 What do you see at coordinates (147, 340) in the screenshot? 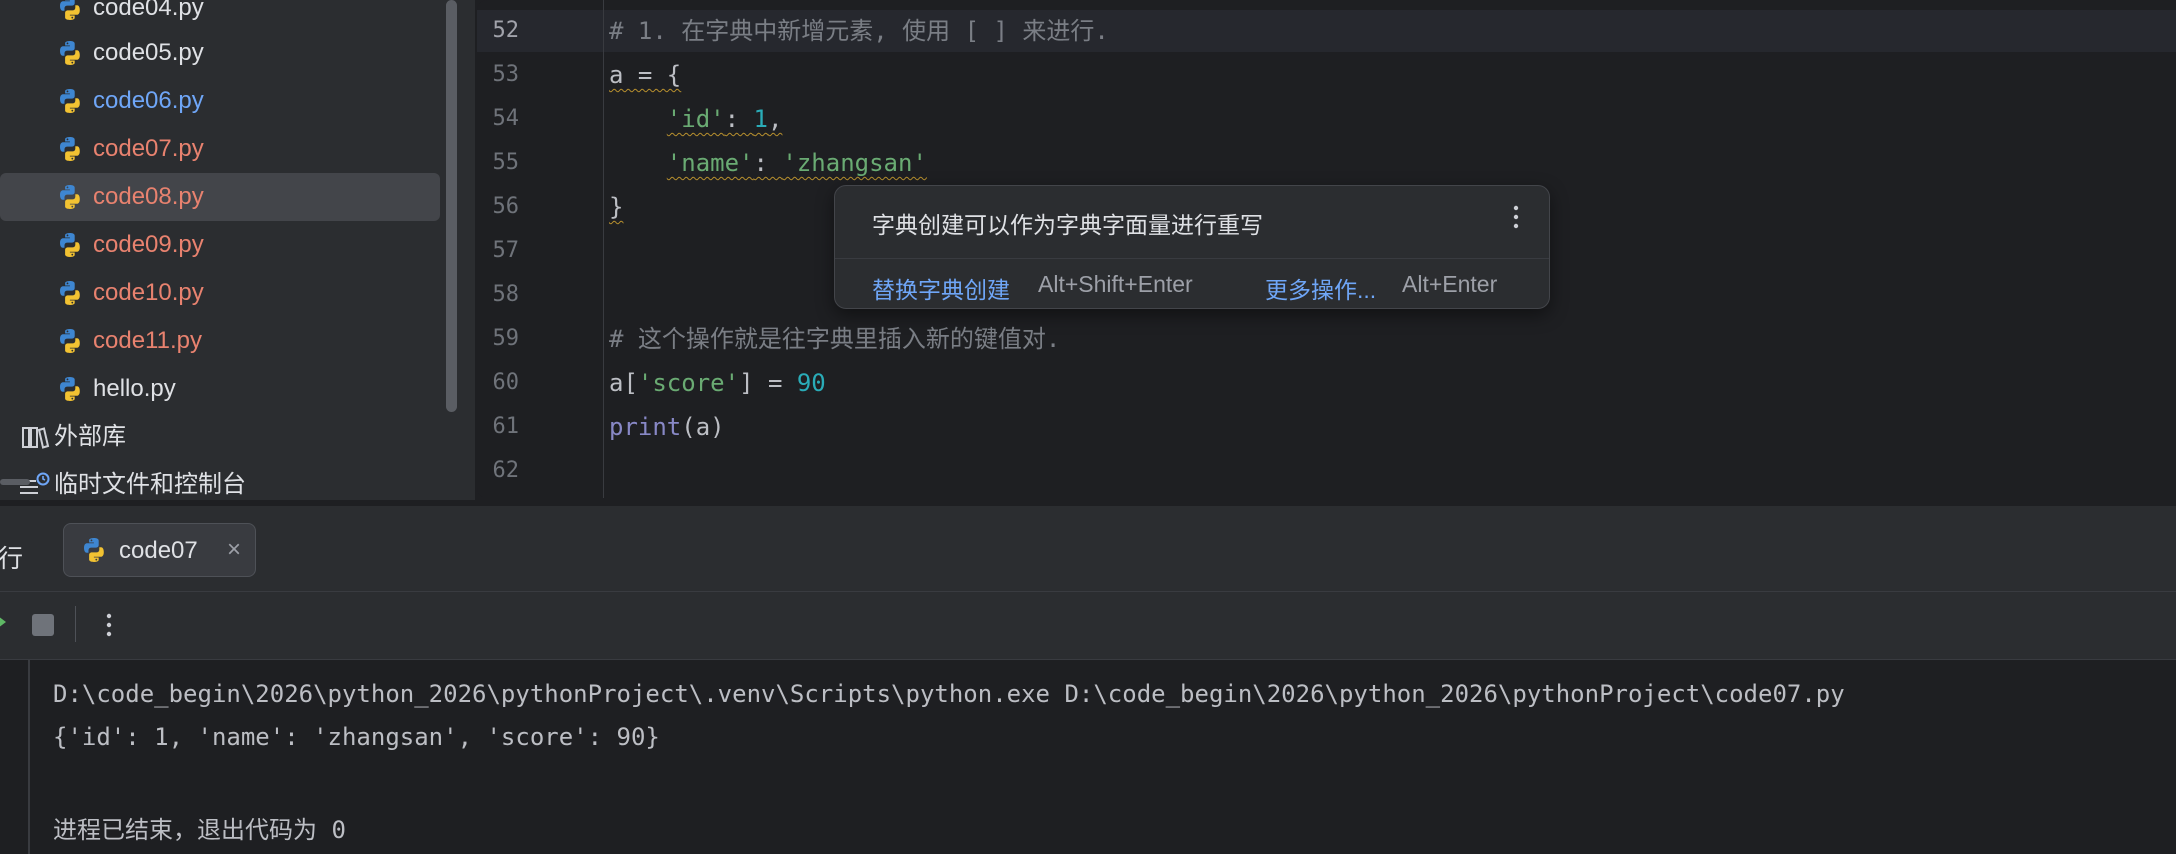
I see `tree-item-label: code11.py` at bounding box center [147, 340].